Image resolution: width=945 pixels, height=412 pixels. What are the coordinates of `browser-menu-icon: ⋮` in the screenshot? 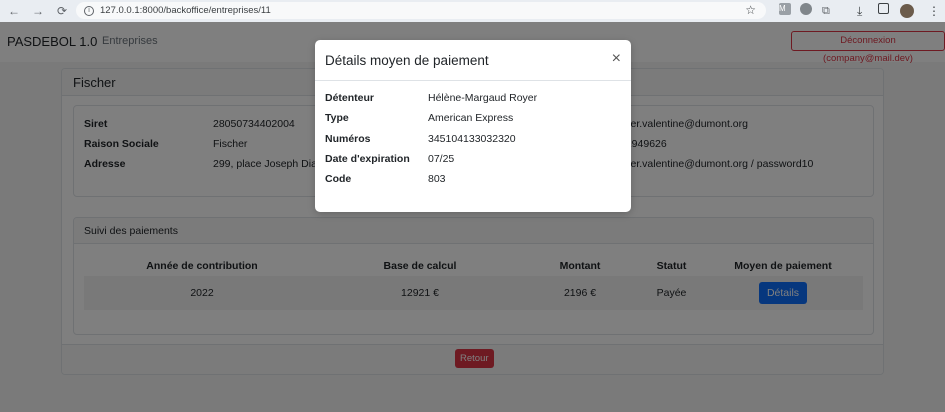 It's located at (934, 11).